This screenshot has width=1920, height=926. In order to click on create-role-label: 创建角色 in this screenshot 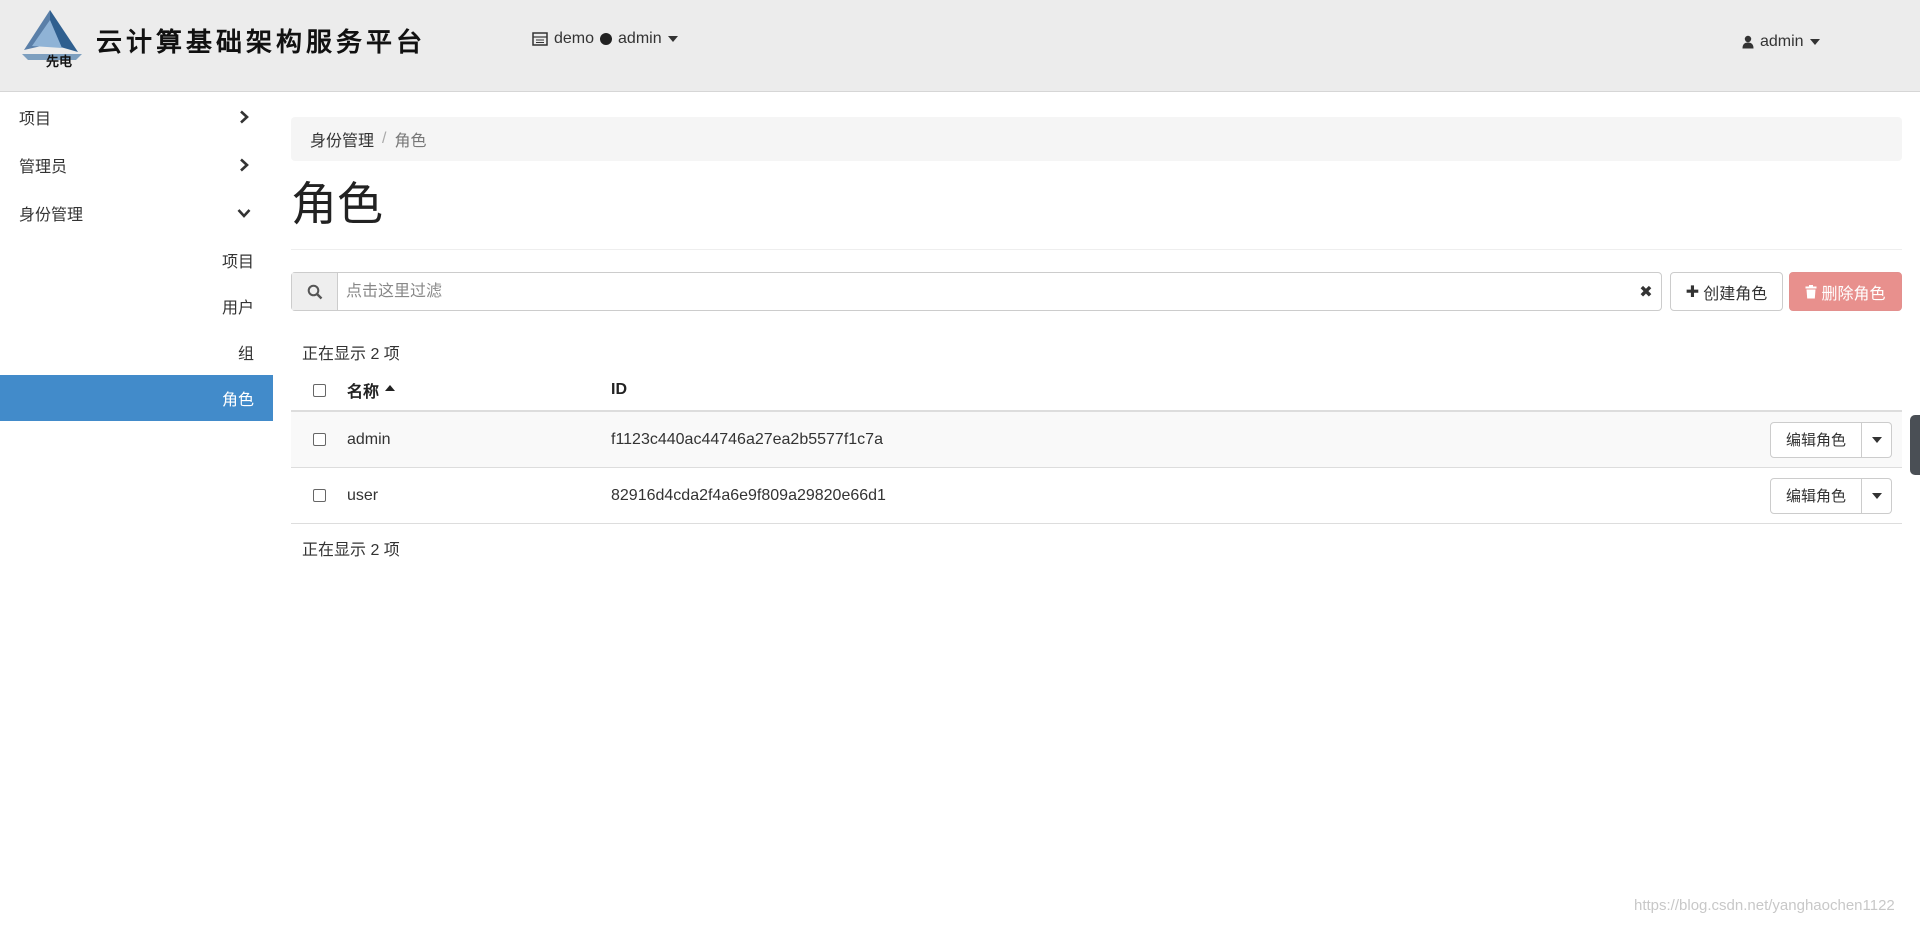, I will do `click(1735, 294)`.